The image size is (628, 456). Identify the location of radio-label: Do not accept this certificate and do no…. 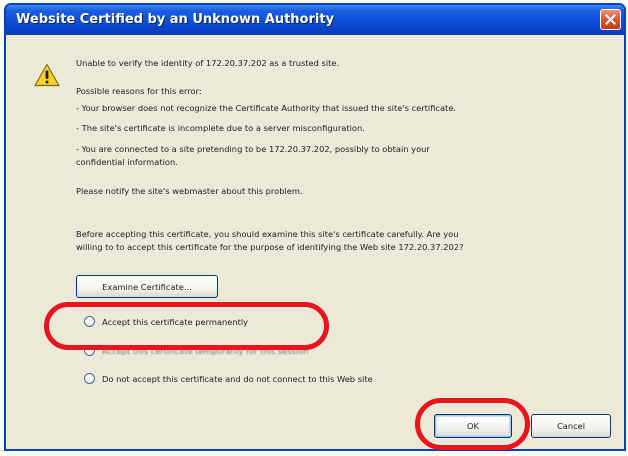
(237, 379).